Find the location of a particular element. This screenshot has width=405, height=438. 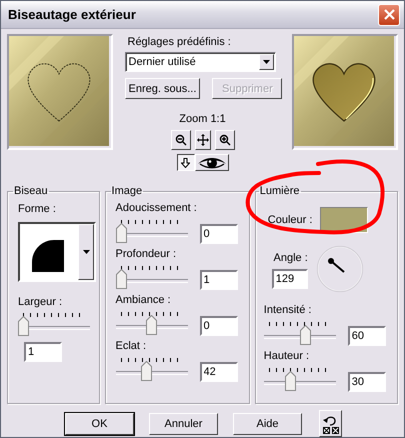

value-field: 42 is located at coordinates (219, 372).